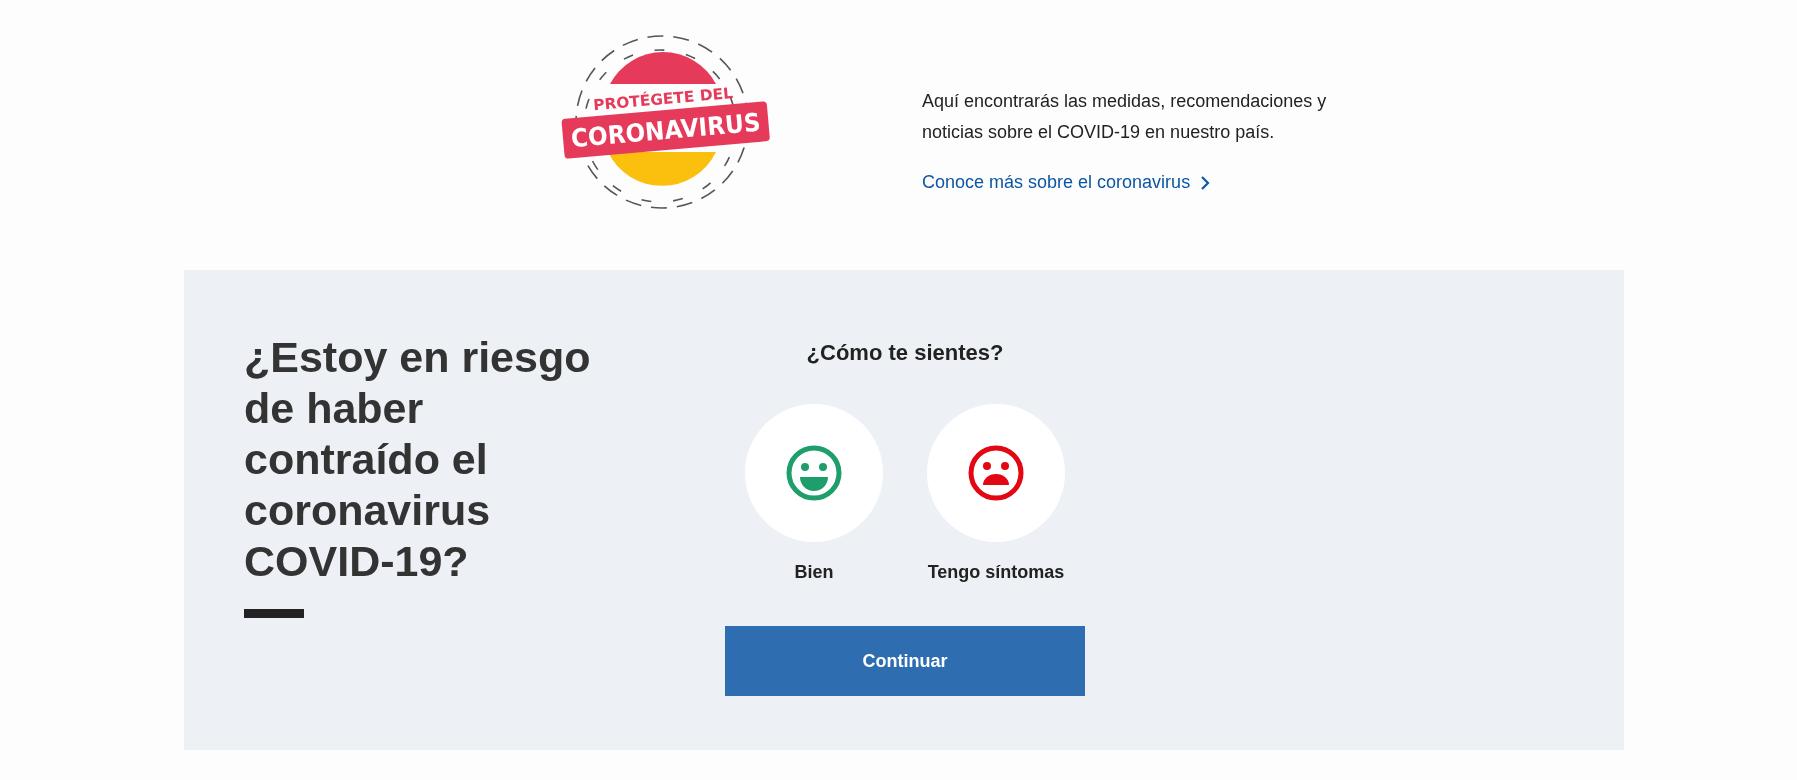 The width and height of the screenshot is (1797, 780). What do you see at coordinates (905, 661) in the screenshot?
I see `continue-button: Continuar` at bounding box center [905, 661].